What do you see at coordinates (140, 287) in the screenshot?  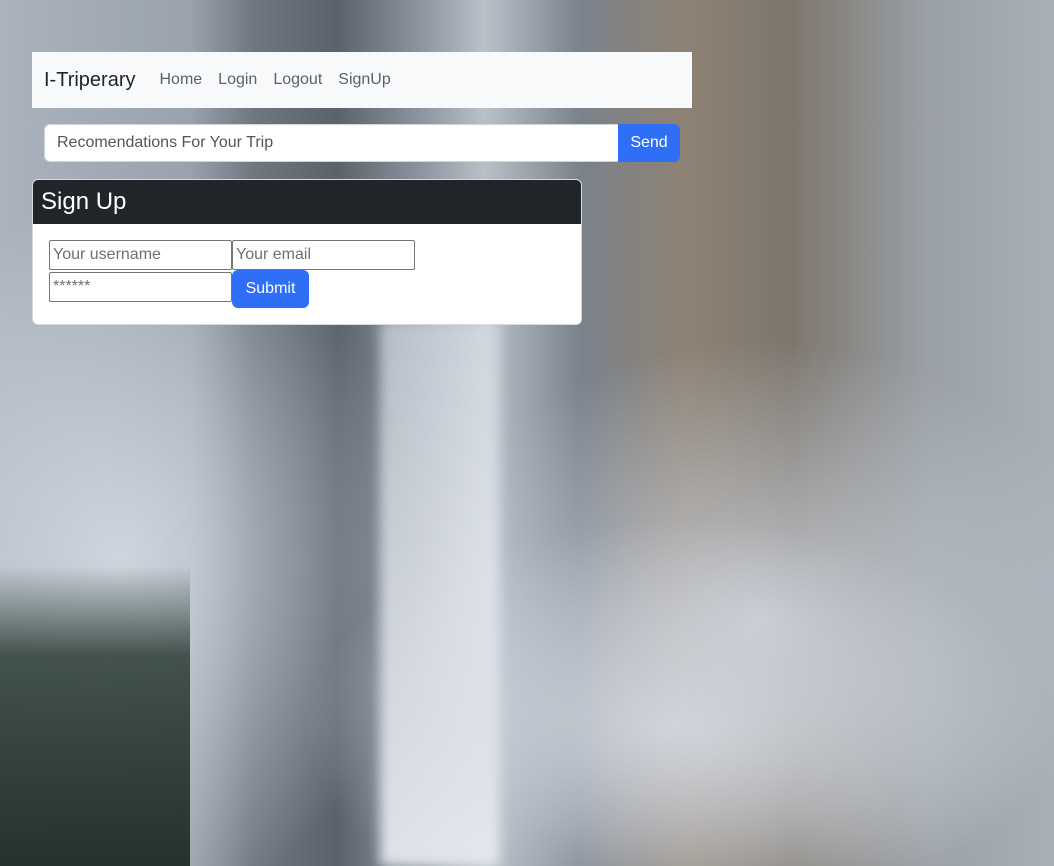 I see `password-field` at bounding box center [140, 287].